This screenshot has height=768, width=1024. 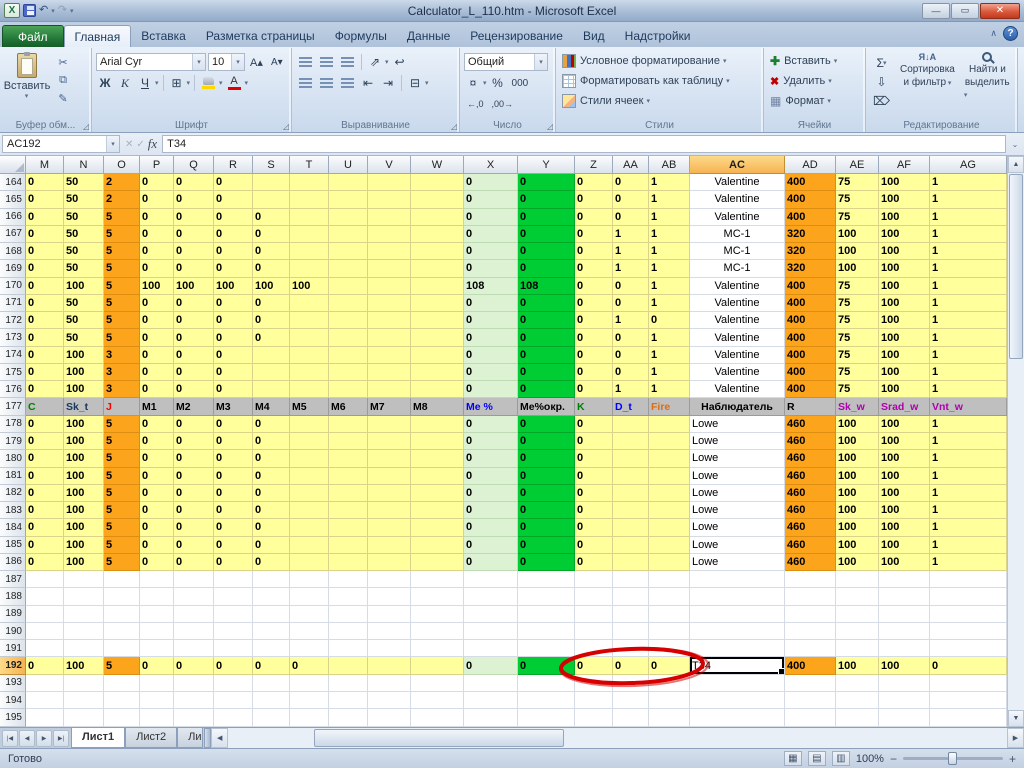 What do you see at coordinates (84, 441) in the screenshot?
I see `cell-N179: 100` at bounding box center [84, 441].